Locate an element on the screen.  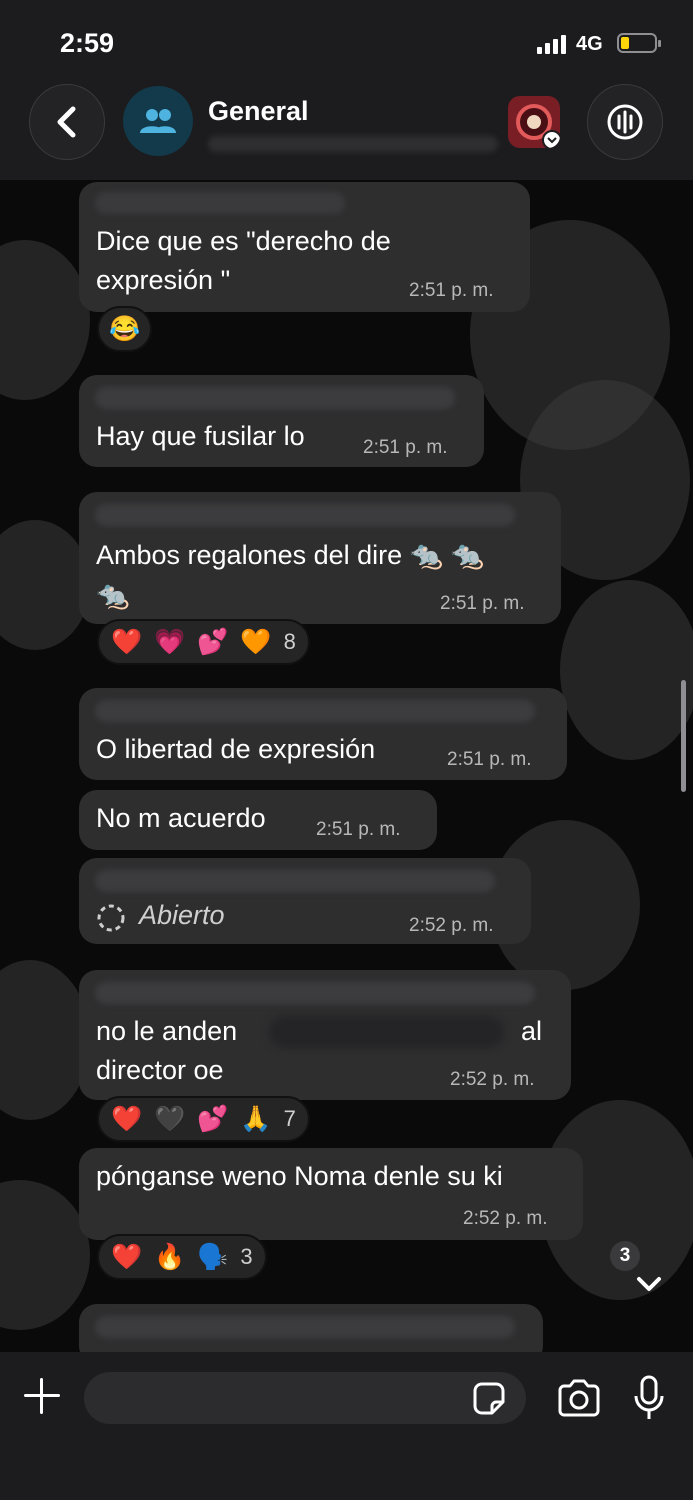
sticker-button is located at coordinates (489, 1399).